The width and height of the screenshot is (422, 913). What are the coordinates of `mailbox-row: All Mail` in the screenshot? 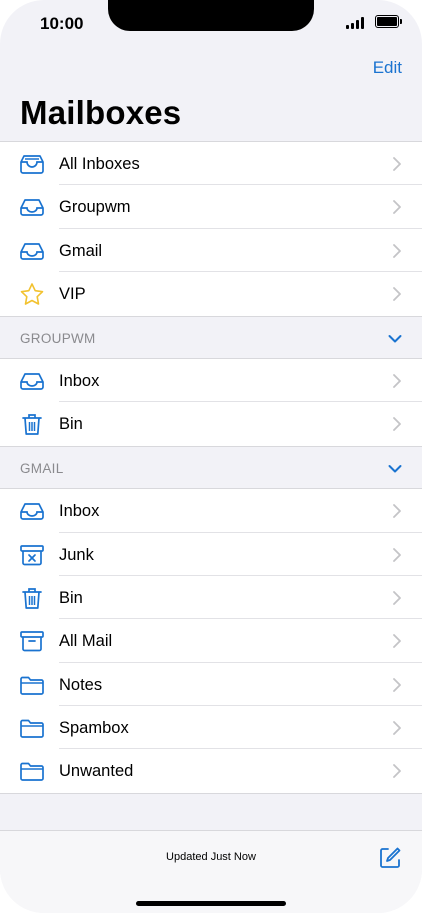 It's located at (211, 641).